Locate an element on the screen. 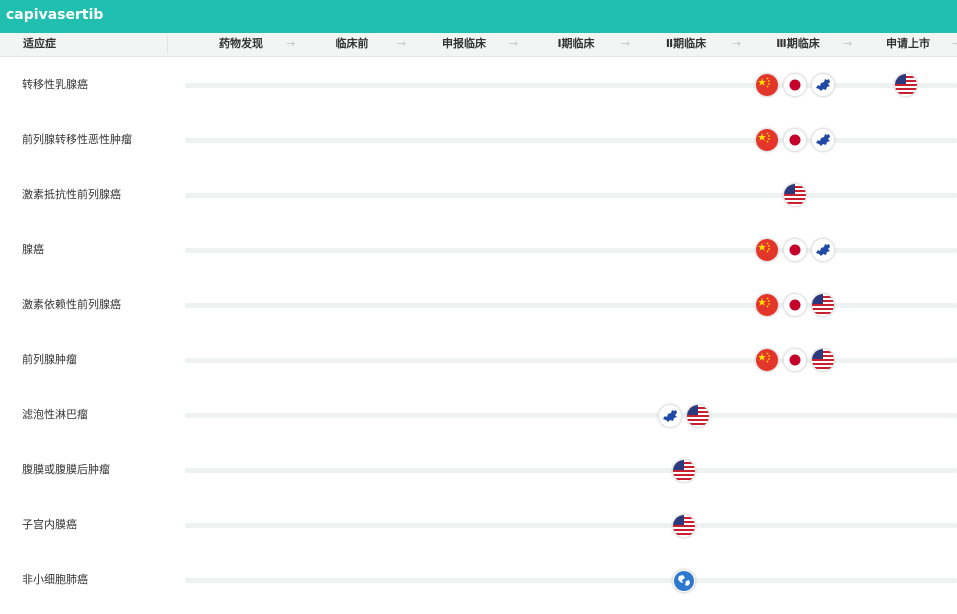 The height and width of the screenshot is (614, 957). indication-column-header: 适应症 is located at coordinates (39, 43).